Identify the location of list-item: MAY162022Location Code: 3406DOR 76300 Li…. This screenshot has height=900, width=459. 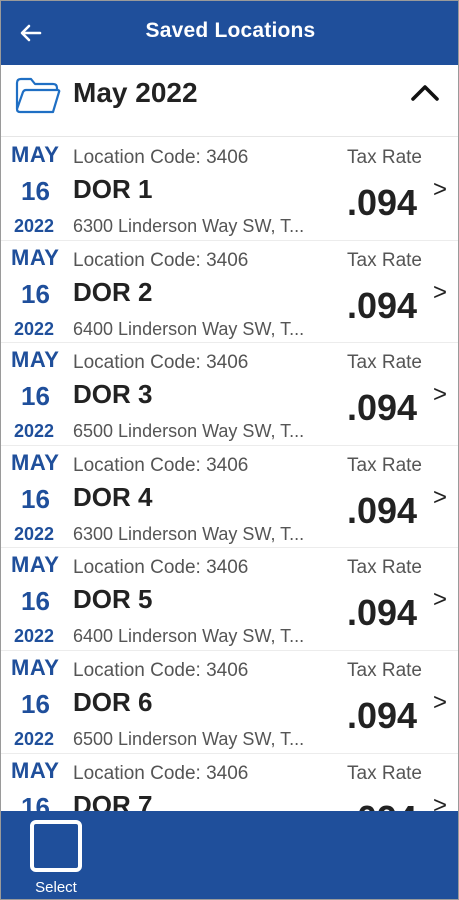
(229, 782).